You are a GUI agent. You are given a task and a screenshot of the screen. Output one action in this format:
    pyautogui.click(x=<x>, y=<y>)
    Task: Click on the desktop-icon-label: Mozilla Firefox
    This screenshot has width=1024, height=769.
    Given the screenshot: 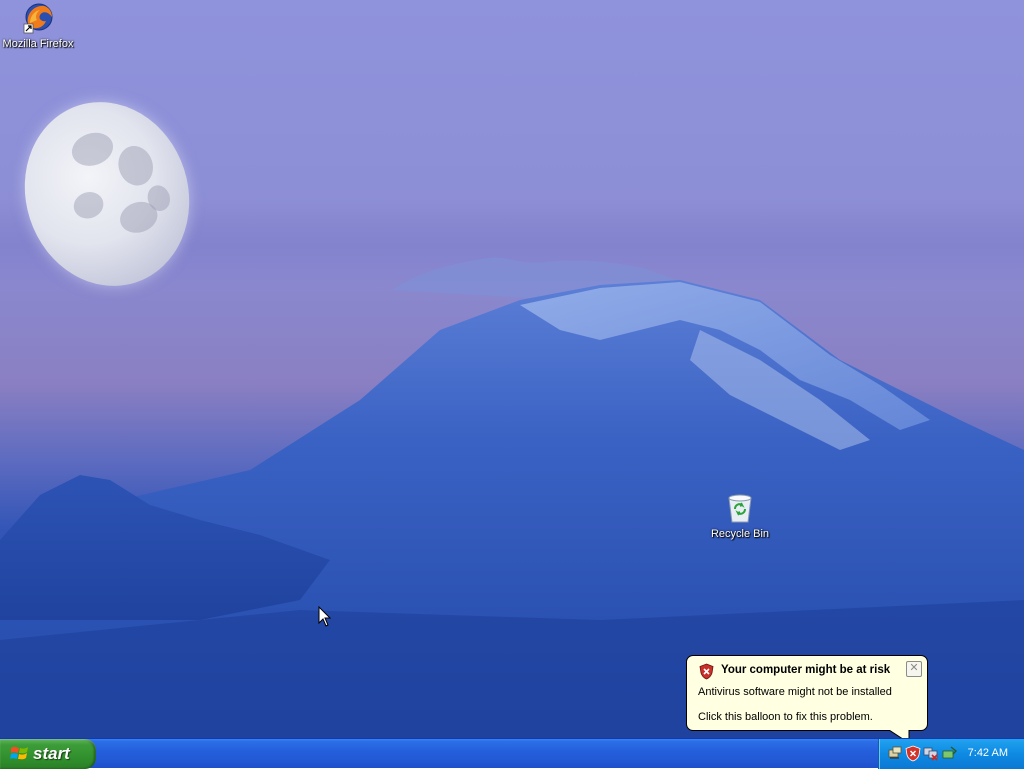 What is the action you would take?
    pyautogui.click(x=38, y=44)
    